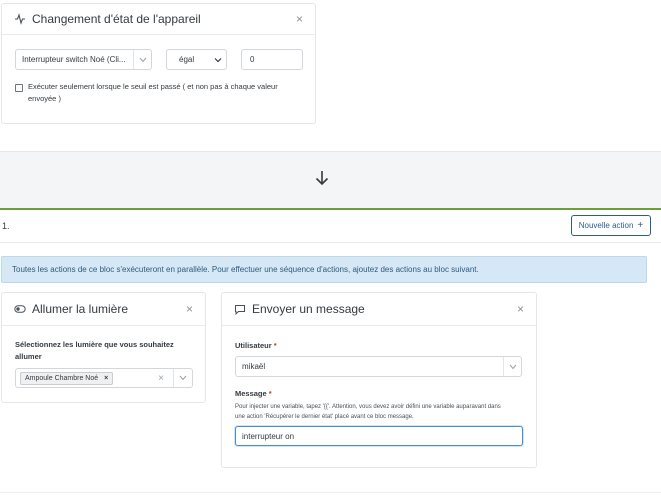 This screenshot has width=661, height=499. What do you see at coordinates (254, 366) in the screenshot?
I see `user-select-value: mikaël` at bounding box center [254, 366].